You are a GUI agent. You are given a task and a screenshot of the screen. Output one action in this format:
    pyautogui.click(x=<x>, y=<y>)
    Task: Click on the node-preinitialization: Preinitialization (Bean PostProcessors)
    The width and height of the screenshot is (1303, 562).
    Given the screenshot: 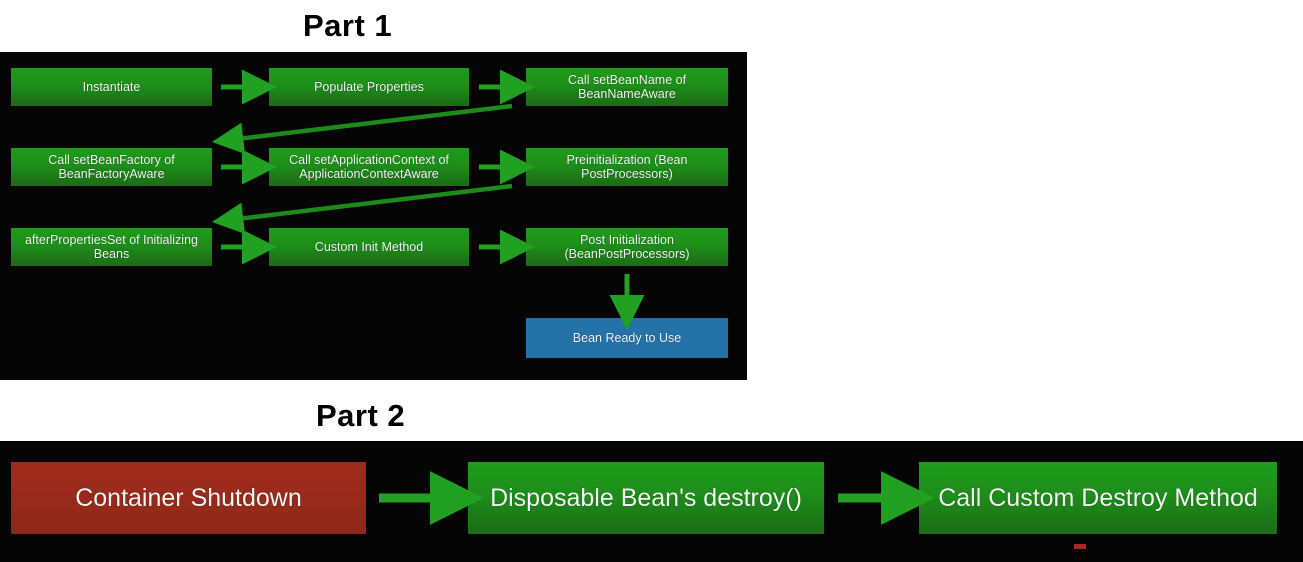 What is the action you would take?
    pyautogui.click(x=627, y=167)
    